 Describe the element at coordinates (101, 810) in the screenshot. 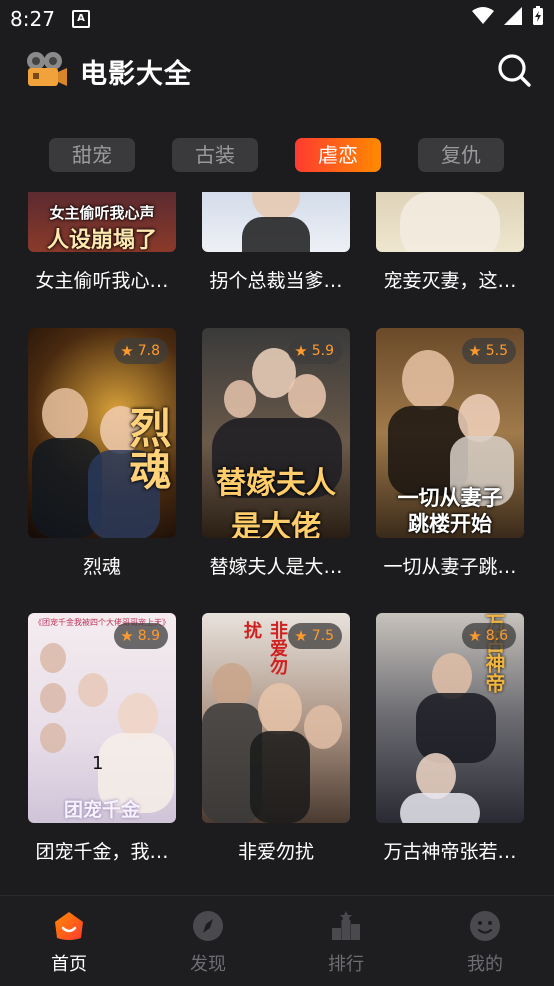

I see `poster-title-text: 团宠千金` at that location.